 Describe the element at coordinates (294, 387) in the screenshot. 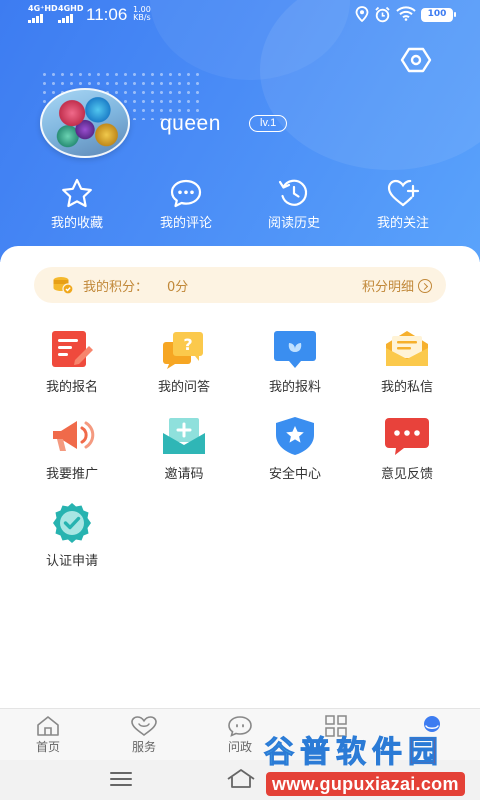

I see `menu-item-label: 我的报料` at that location.